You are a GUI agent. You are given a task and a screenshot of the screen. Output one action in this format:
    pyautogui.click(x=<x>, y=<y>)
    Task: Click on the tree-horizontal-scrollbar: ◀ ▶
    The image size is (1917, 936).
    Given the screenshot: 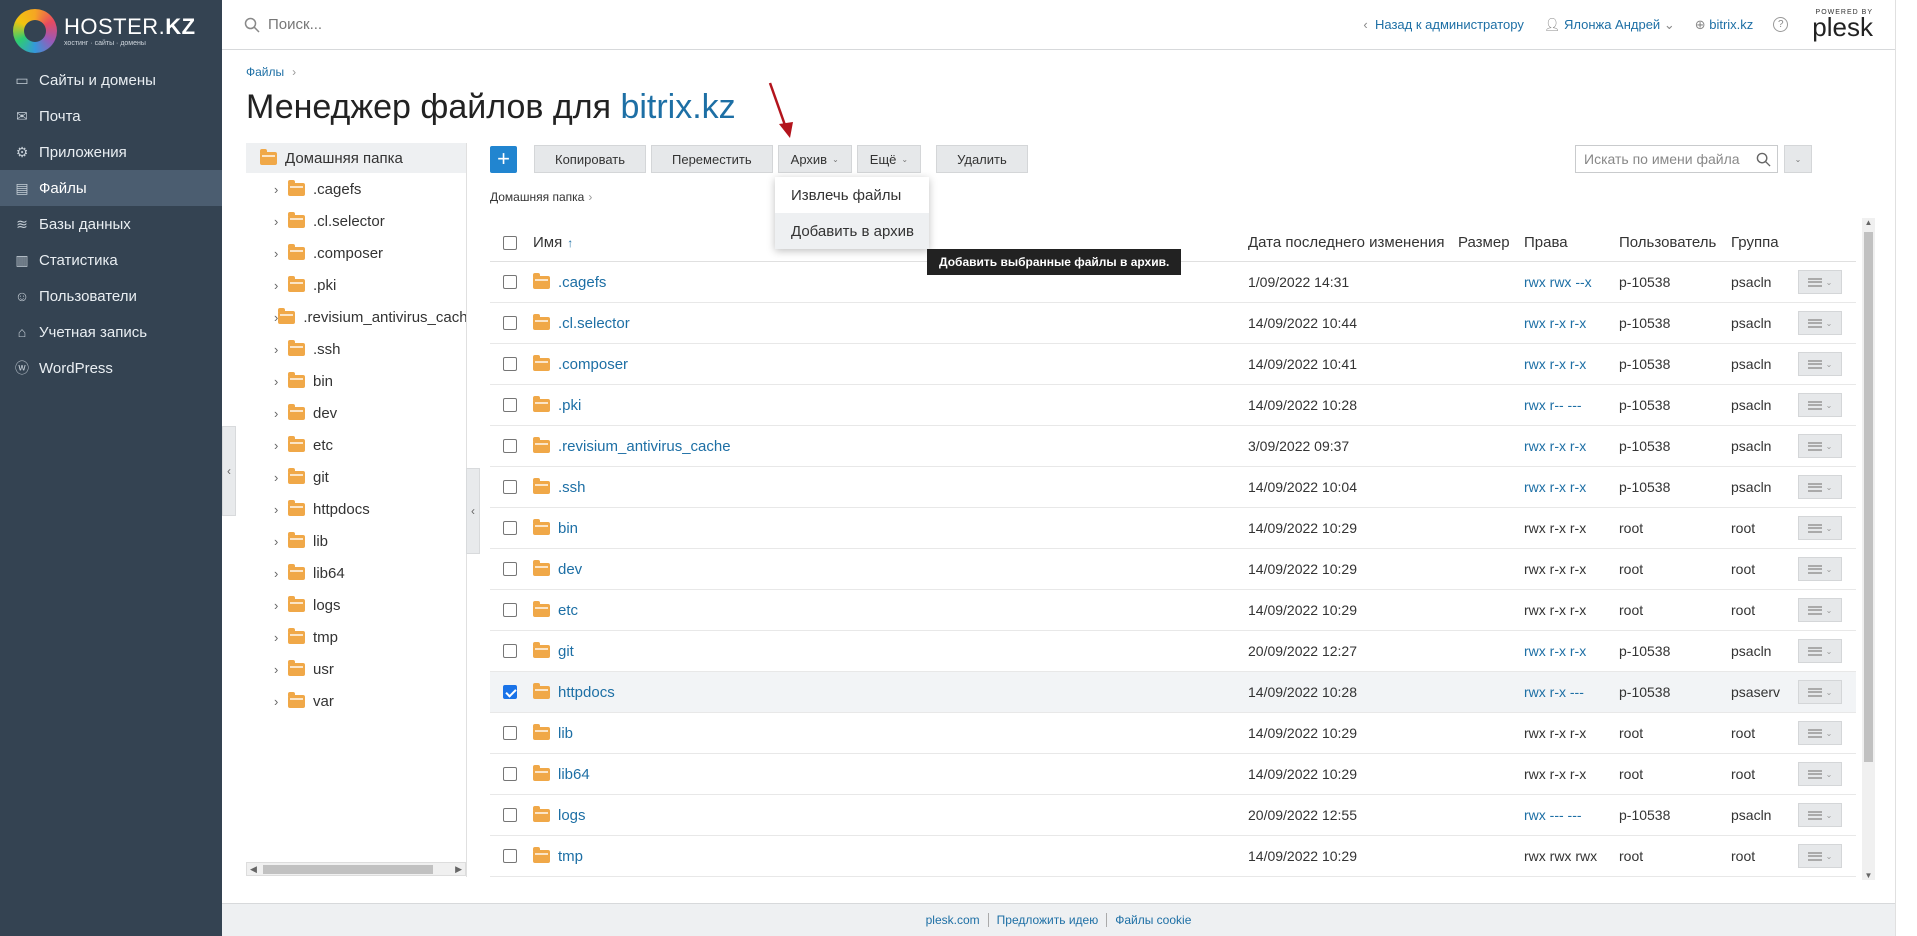 What is the action you would take?
    pyautogui.click(x=356, y=869)
    